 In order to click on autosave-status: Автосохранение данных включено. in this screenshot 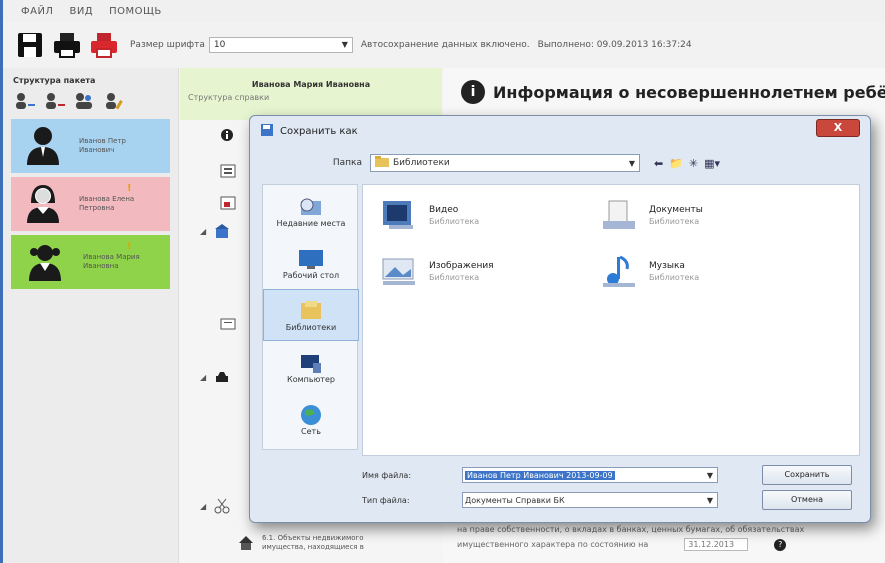, I will do `click(445, 45)`.